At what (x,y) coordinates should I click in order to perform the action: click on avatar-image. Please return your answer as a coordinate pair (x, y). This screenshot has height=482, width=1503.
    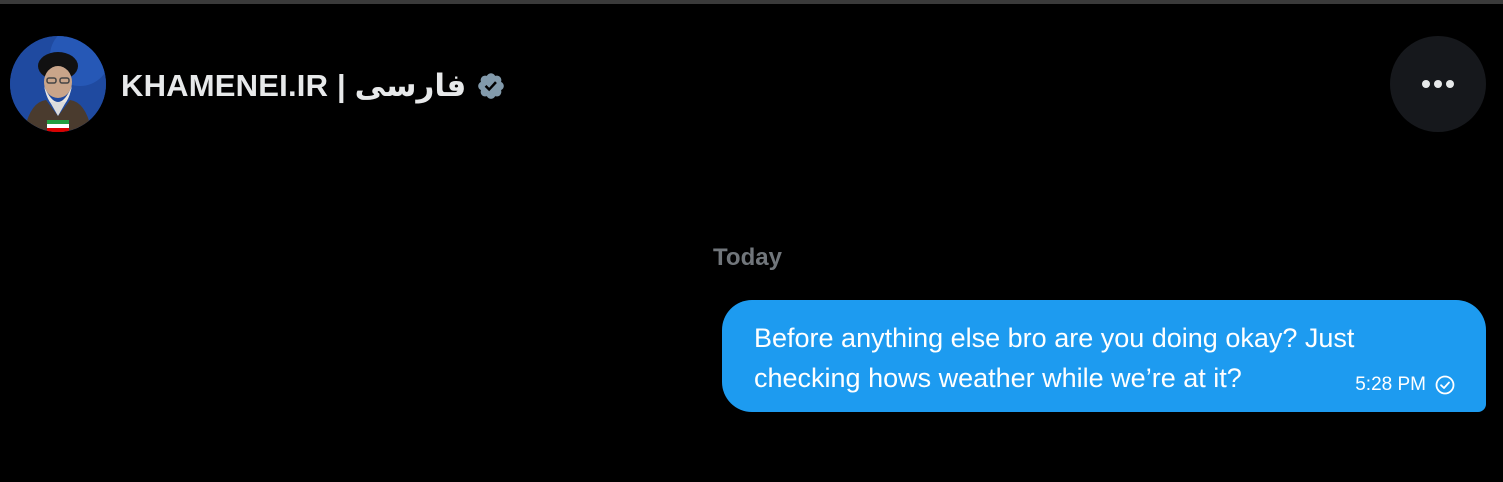
    Looking at the image, I should click on (58, 84).